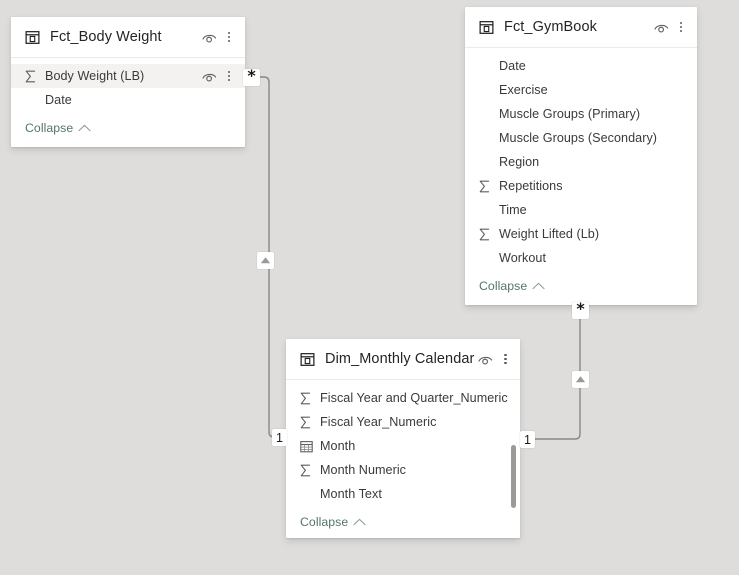 The width and height of the screenshot is (739, 575). Describe the element at coordinates (570, 114) in the screenshot. I see `field-name: Muscle Groups (Primary)` at that location.